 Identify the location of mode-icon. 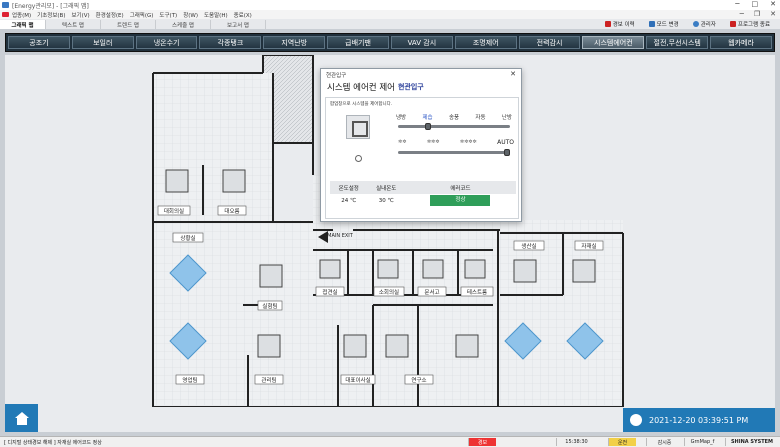
(651, 24).